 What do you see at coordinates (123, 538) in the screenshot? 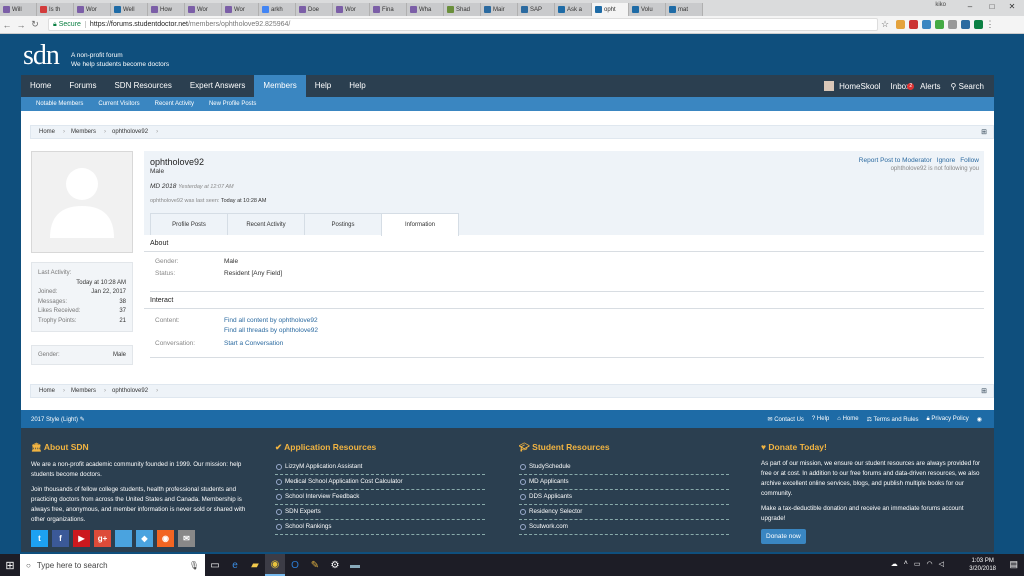
I see `apple-icon` at bounding box center [123, 538].